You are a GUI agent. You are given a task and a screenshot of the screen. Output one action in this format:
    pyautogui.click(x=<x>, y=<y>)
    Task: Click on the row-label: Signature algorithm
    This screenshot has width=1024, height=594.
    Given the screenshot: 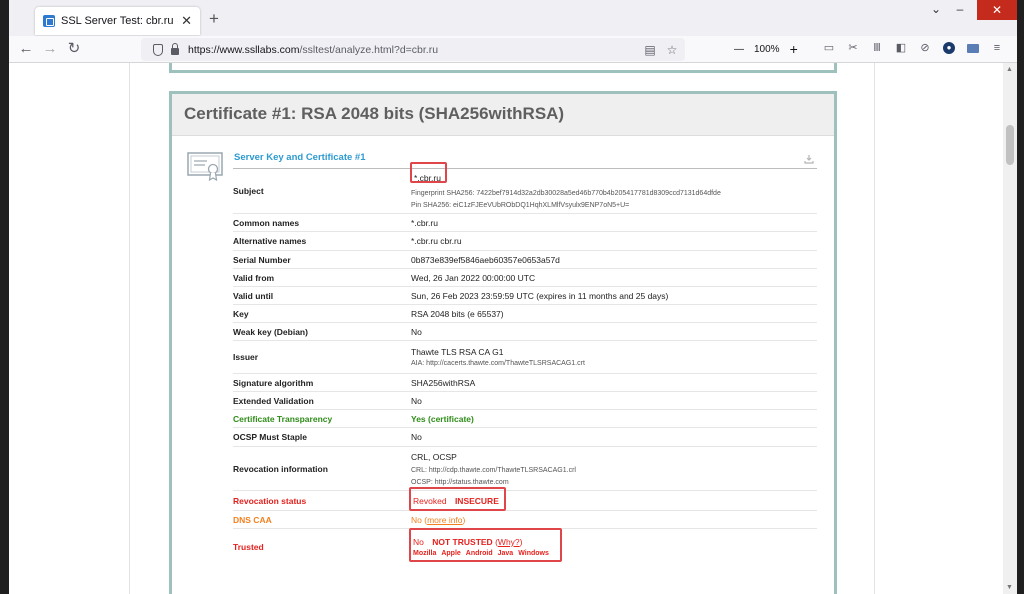 What is the action you would take?
    pyautogui.click(x=273, y=382)
    